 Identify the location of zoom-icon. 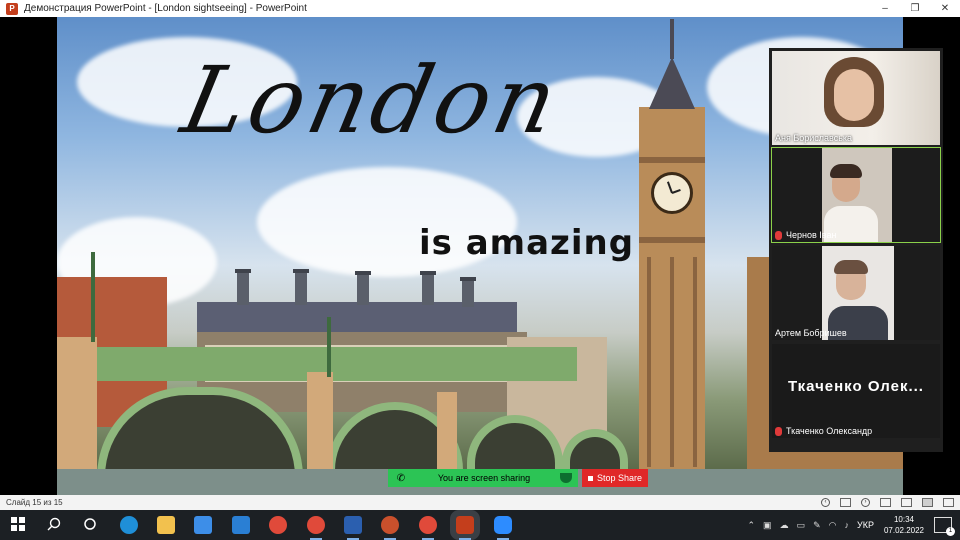
(503, 528).